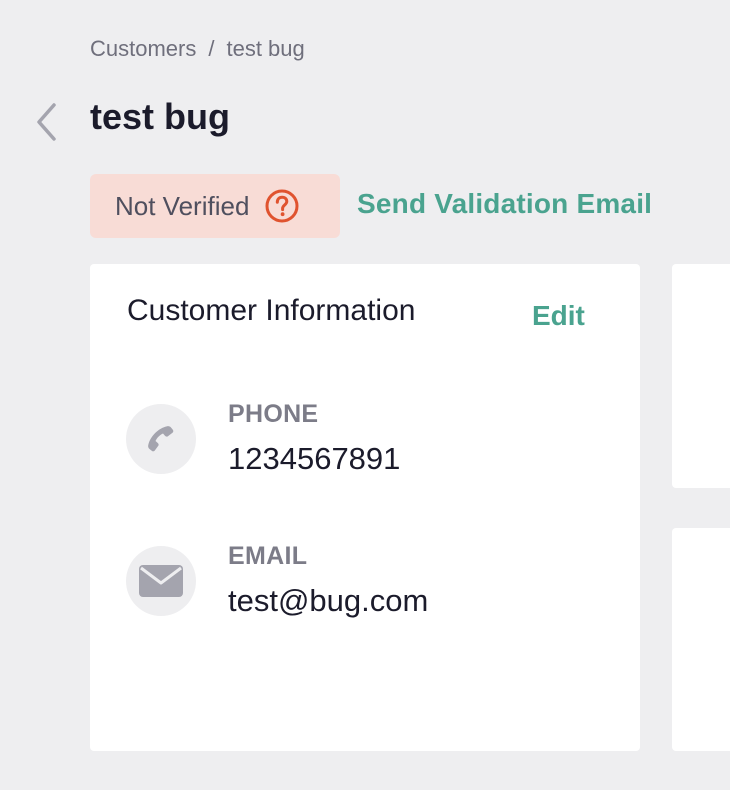 The width and height of the screenshot is (730, 790). Describe the element at coordinates (314, 458) in the screenshot. I see `phone-value: 1234567891` at that location.